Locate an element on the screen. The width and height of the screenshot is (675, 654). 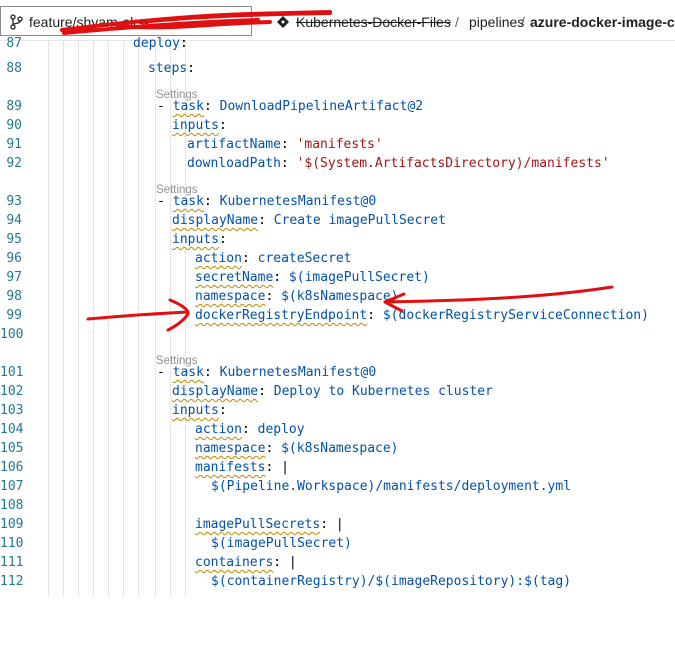
yaml-key: steps is located at coordinates (168, 68).